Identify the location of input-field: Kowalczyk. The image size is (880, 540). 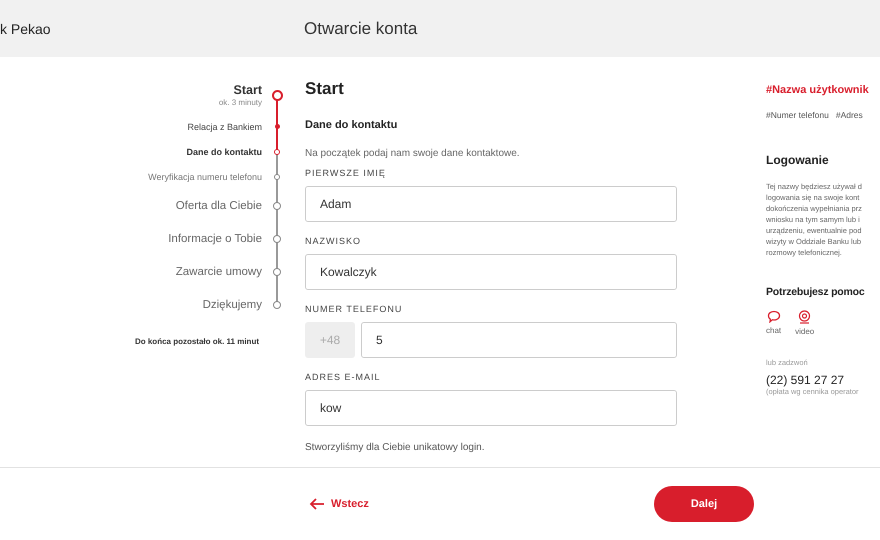
(491, 272).